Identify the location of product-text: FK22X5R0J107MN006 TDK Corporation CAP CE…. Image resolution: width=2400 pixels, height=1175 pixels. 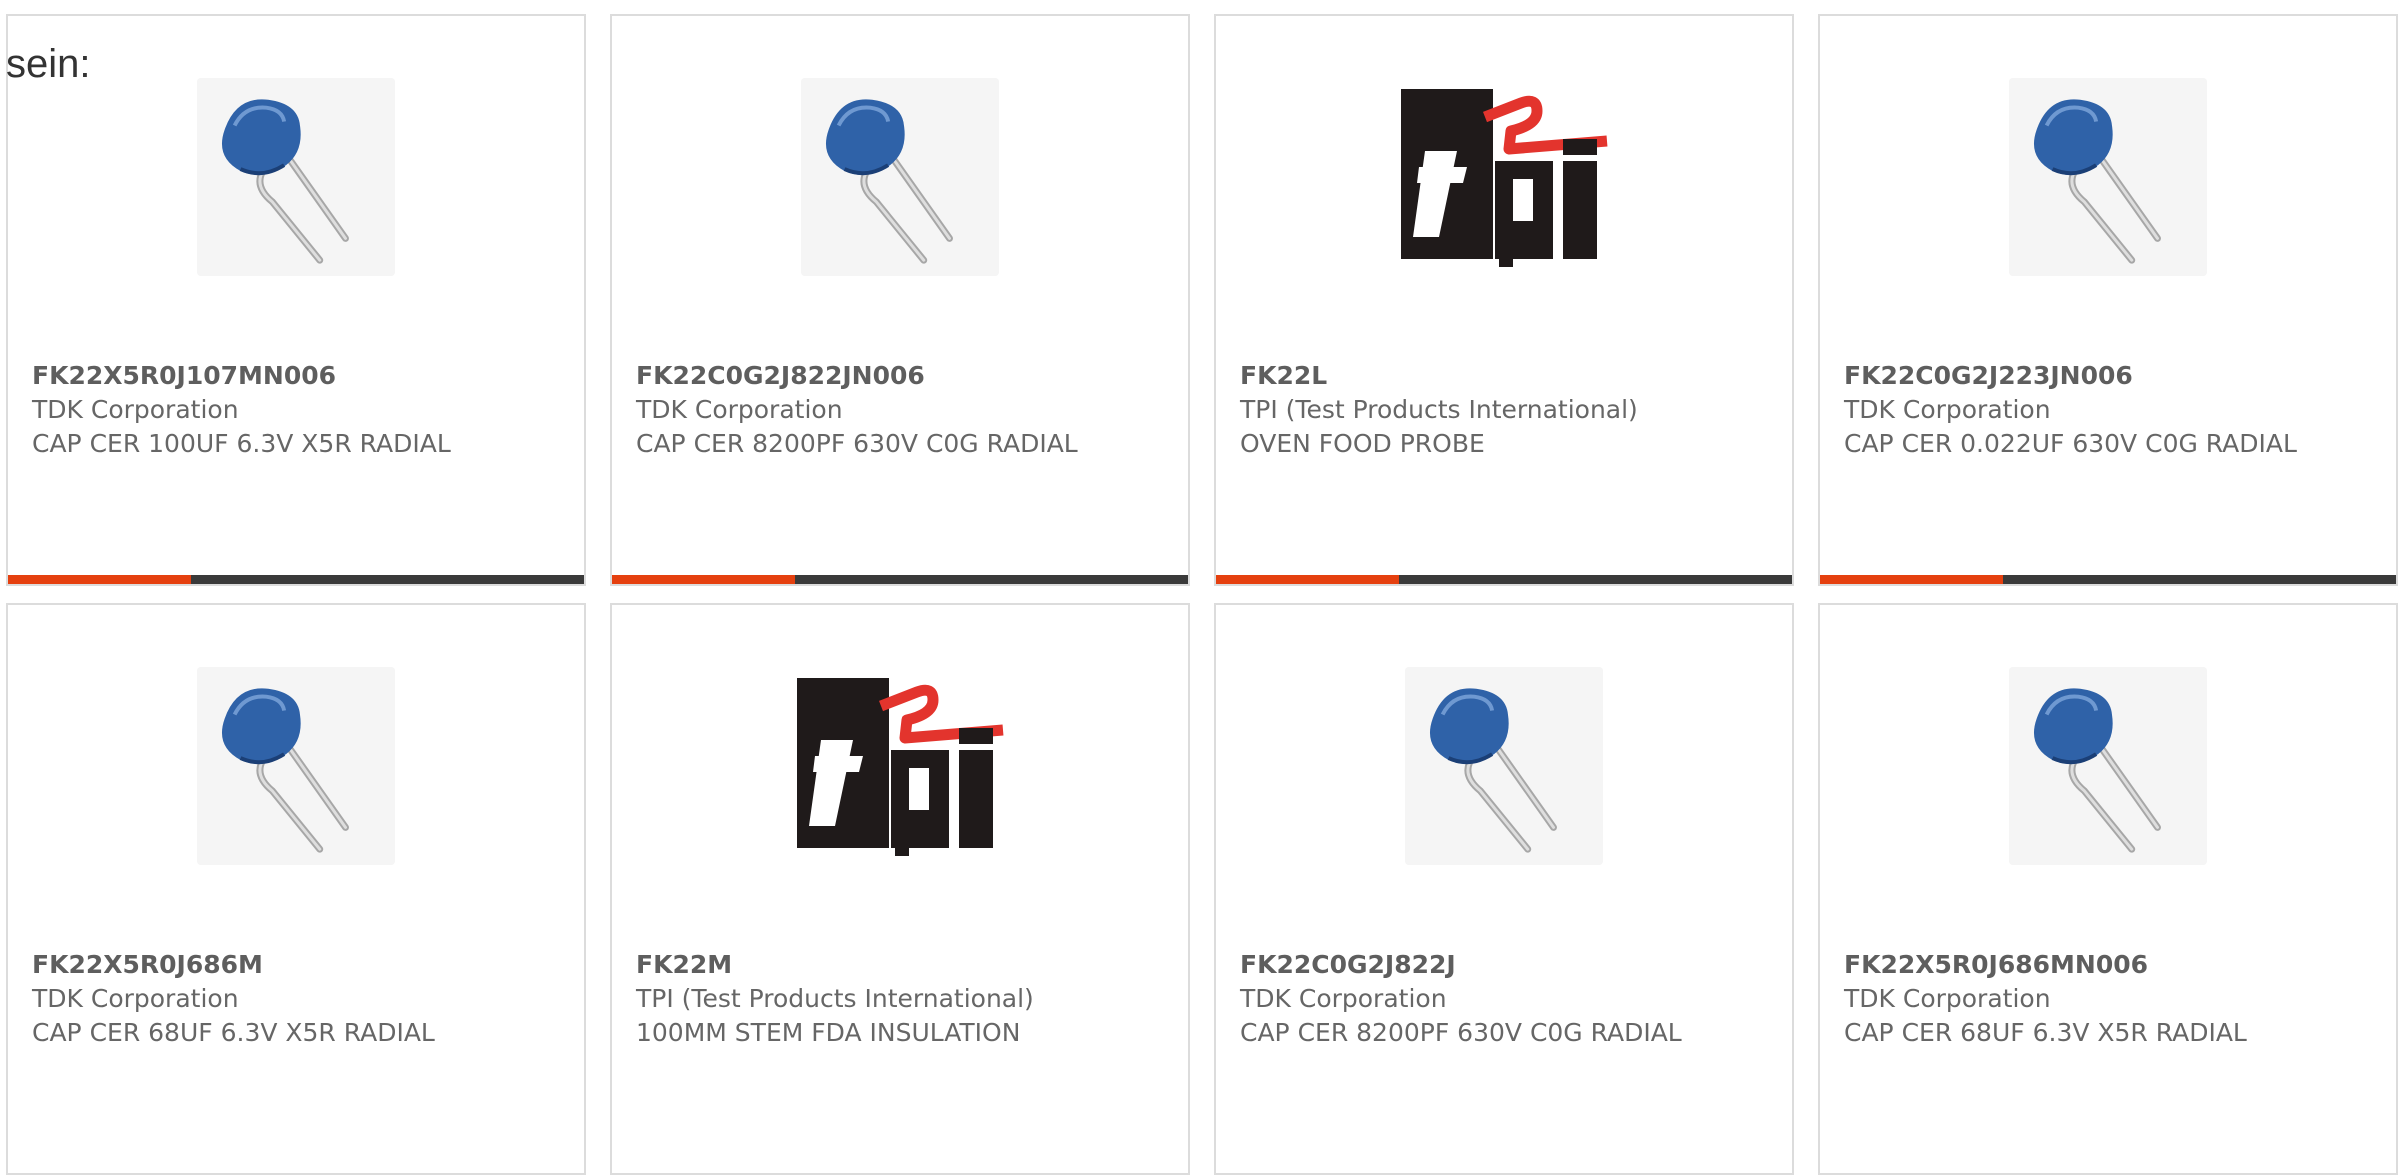
(290, 410).